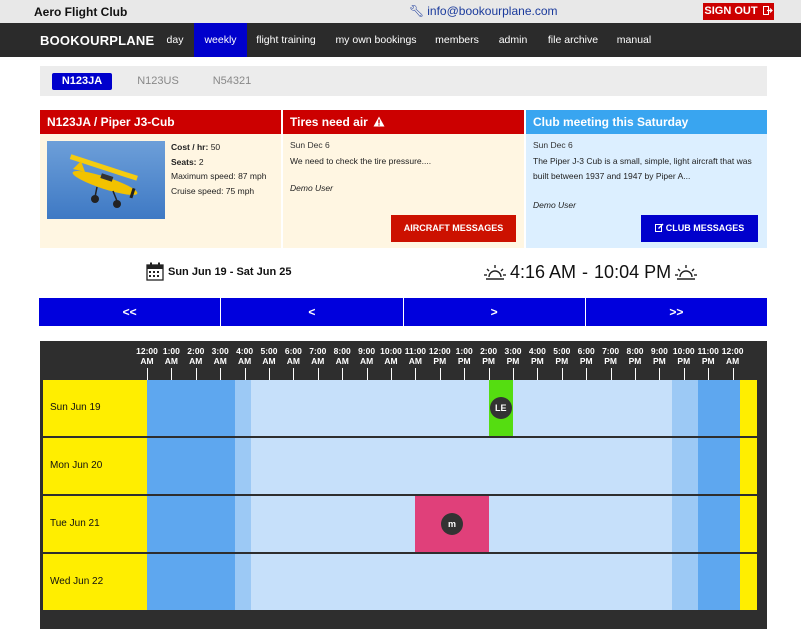 The image size is (801, 629). What do you see at coordinates (310, 145) in the screenshot?
I see `aircraft-message-date: Sun Dec 6` at bounding box center [310, 145].